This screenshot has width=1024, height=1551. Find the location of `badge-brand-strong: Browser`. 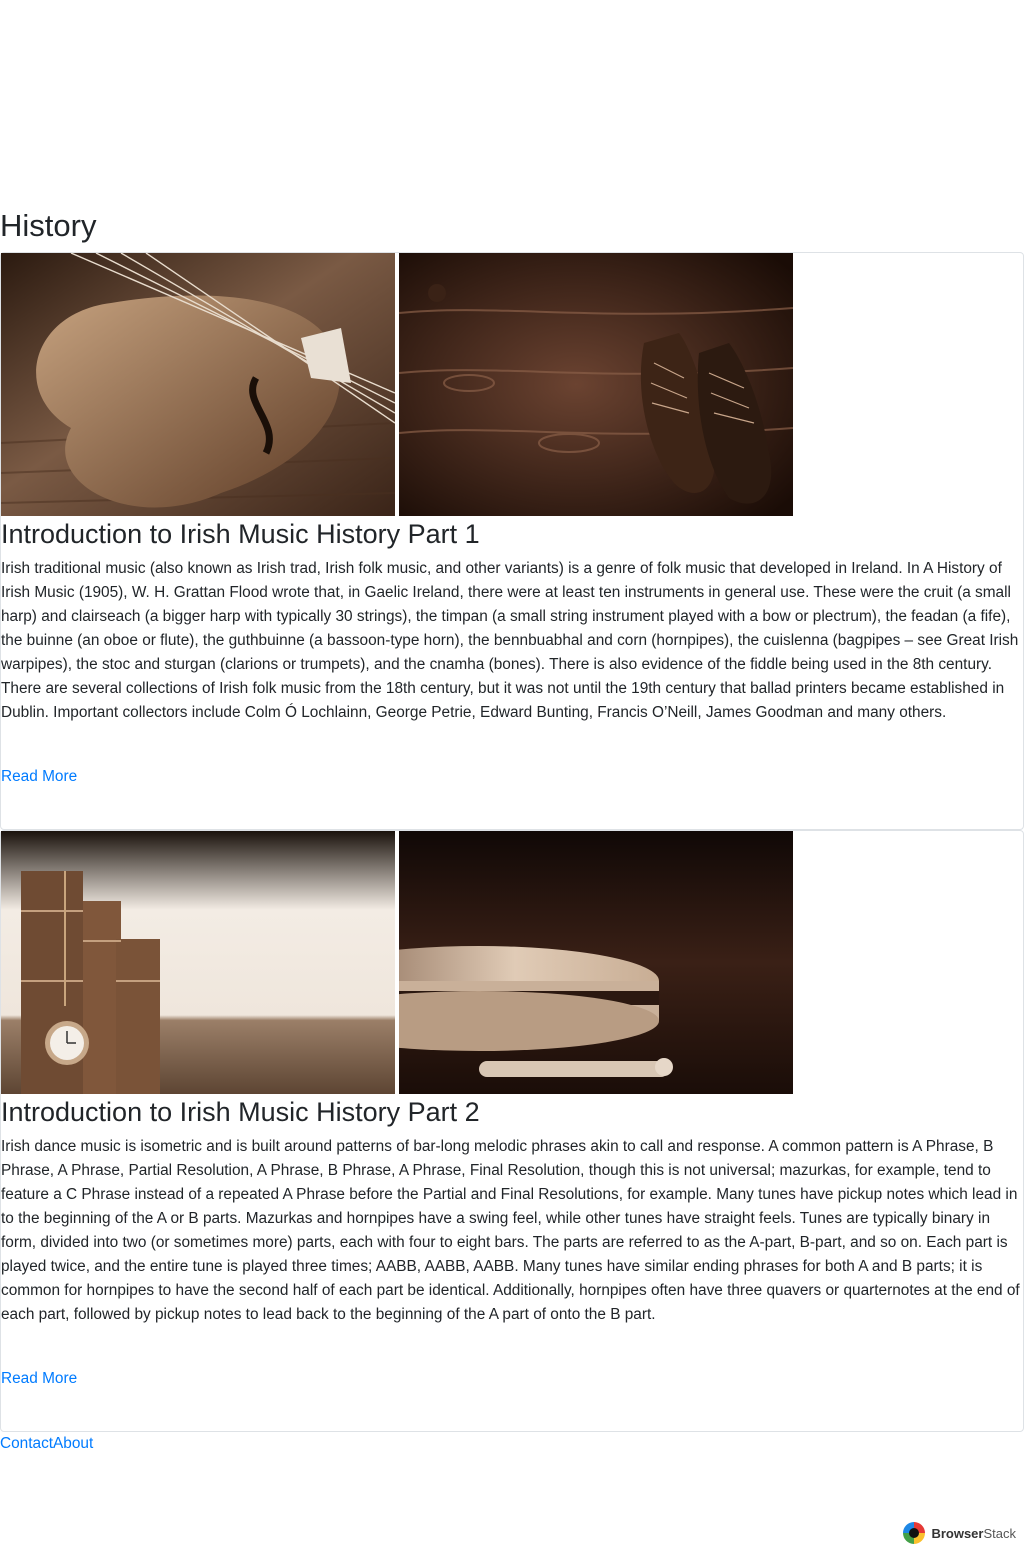

badge-brand-strong: Browser is located at coordinates (957, 1533).